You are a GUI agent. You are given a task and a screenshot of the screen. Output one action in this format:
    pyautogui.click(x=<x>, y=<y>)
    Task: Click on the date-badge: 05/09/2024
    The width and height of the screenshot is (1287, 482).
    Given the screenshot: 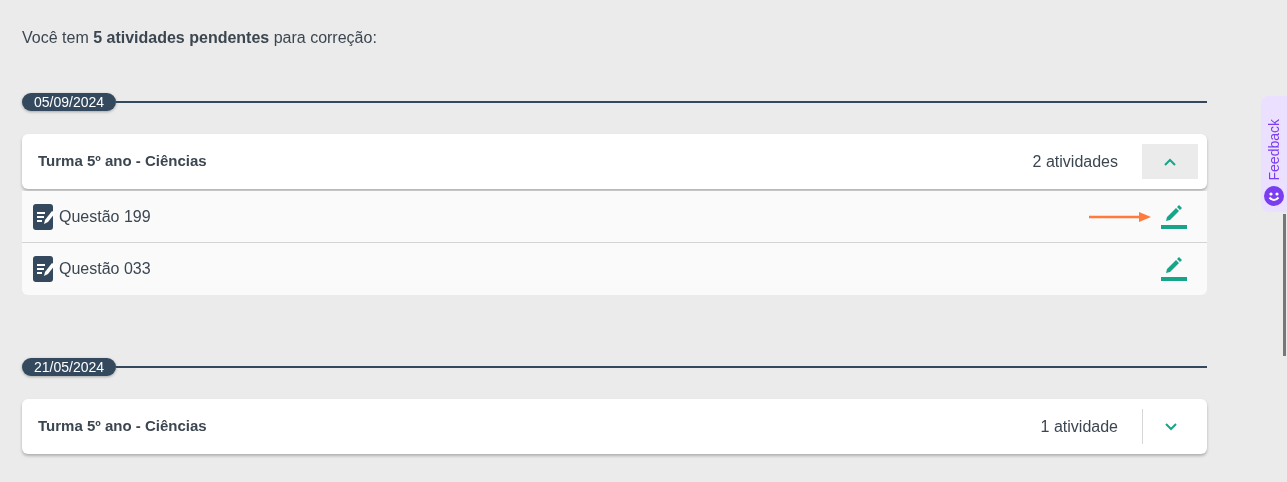 What is the action you would take?
    pyautogui.click(x=69, y=102)
    